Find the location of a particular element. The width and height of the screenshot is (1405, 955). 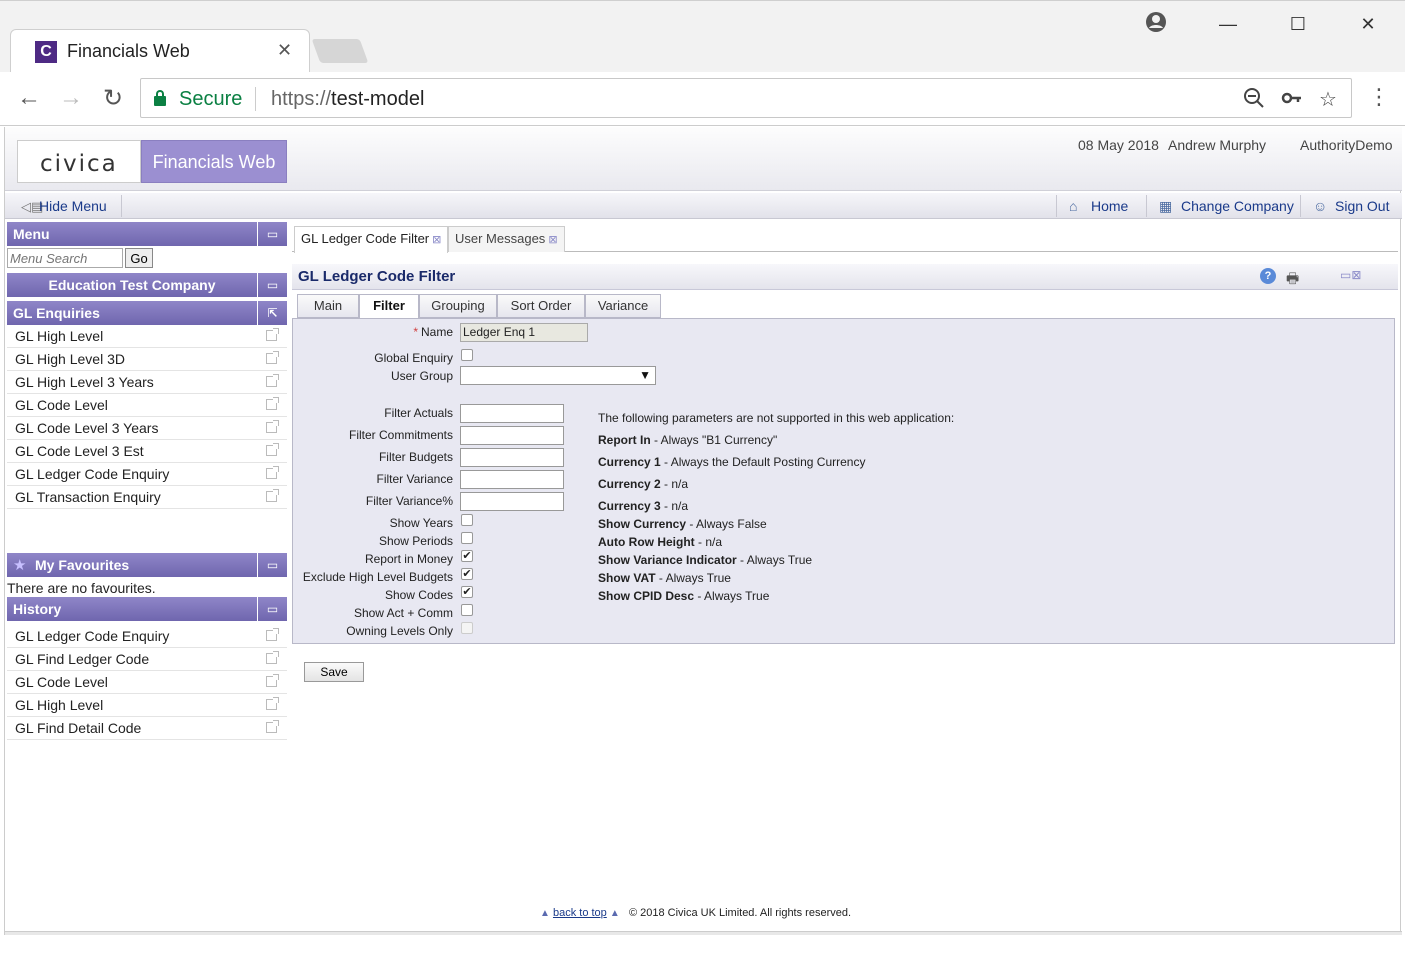

tab-sort-order: Sort Order is located at coordinates (541, 306).